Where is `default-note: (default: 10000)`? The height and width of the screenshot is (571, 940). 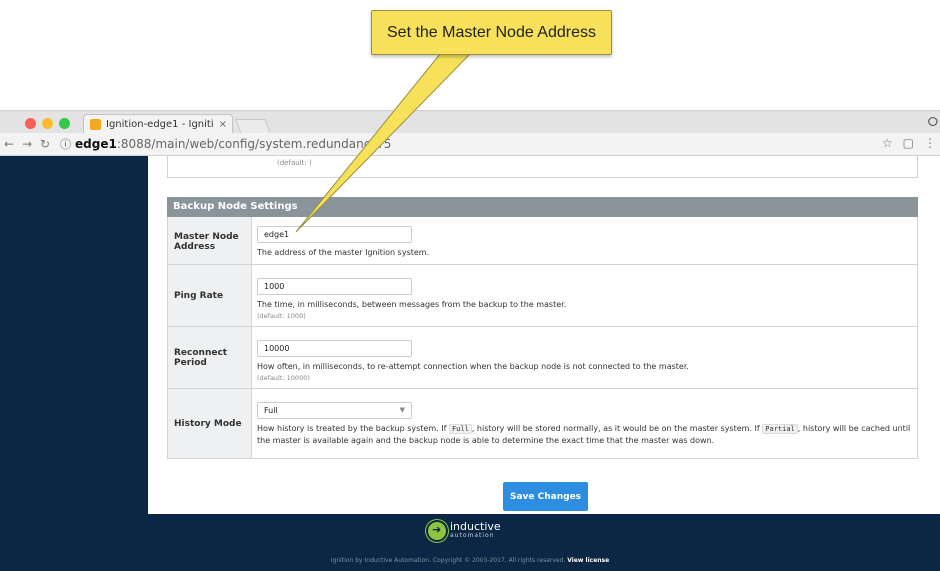 default-note: (default: 10000) is located at coordinates (283, 378).